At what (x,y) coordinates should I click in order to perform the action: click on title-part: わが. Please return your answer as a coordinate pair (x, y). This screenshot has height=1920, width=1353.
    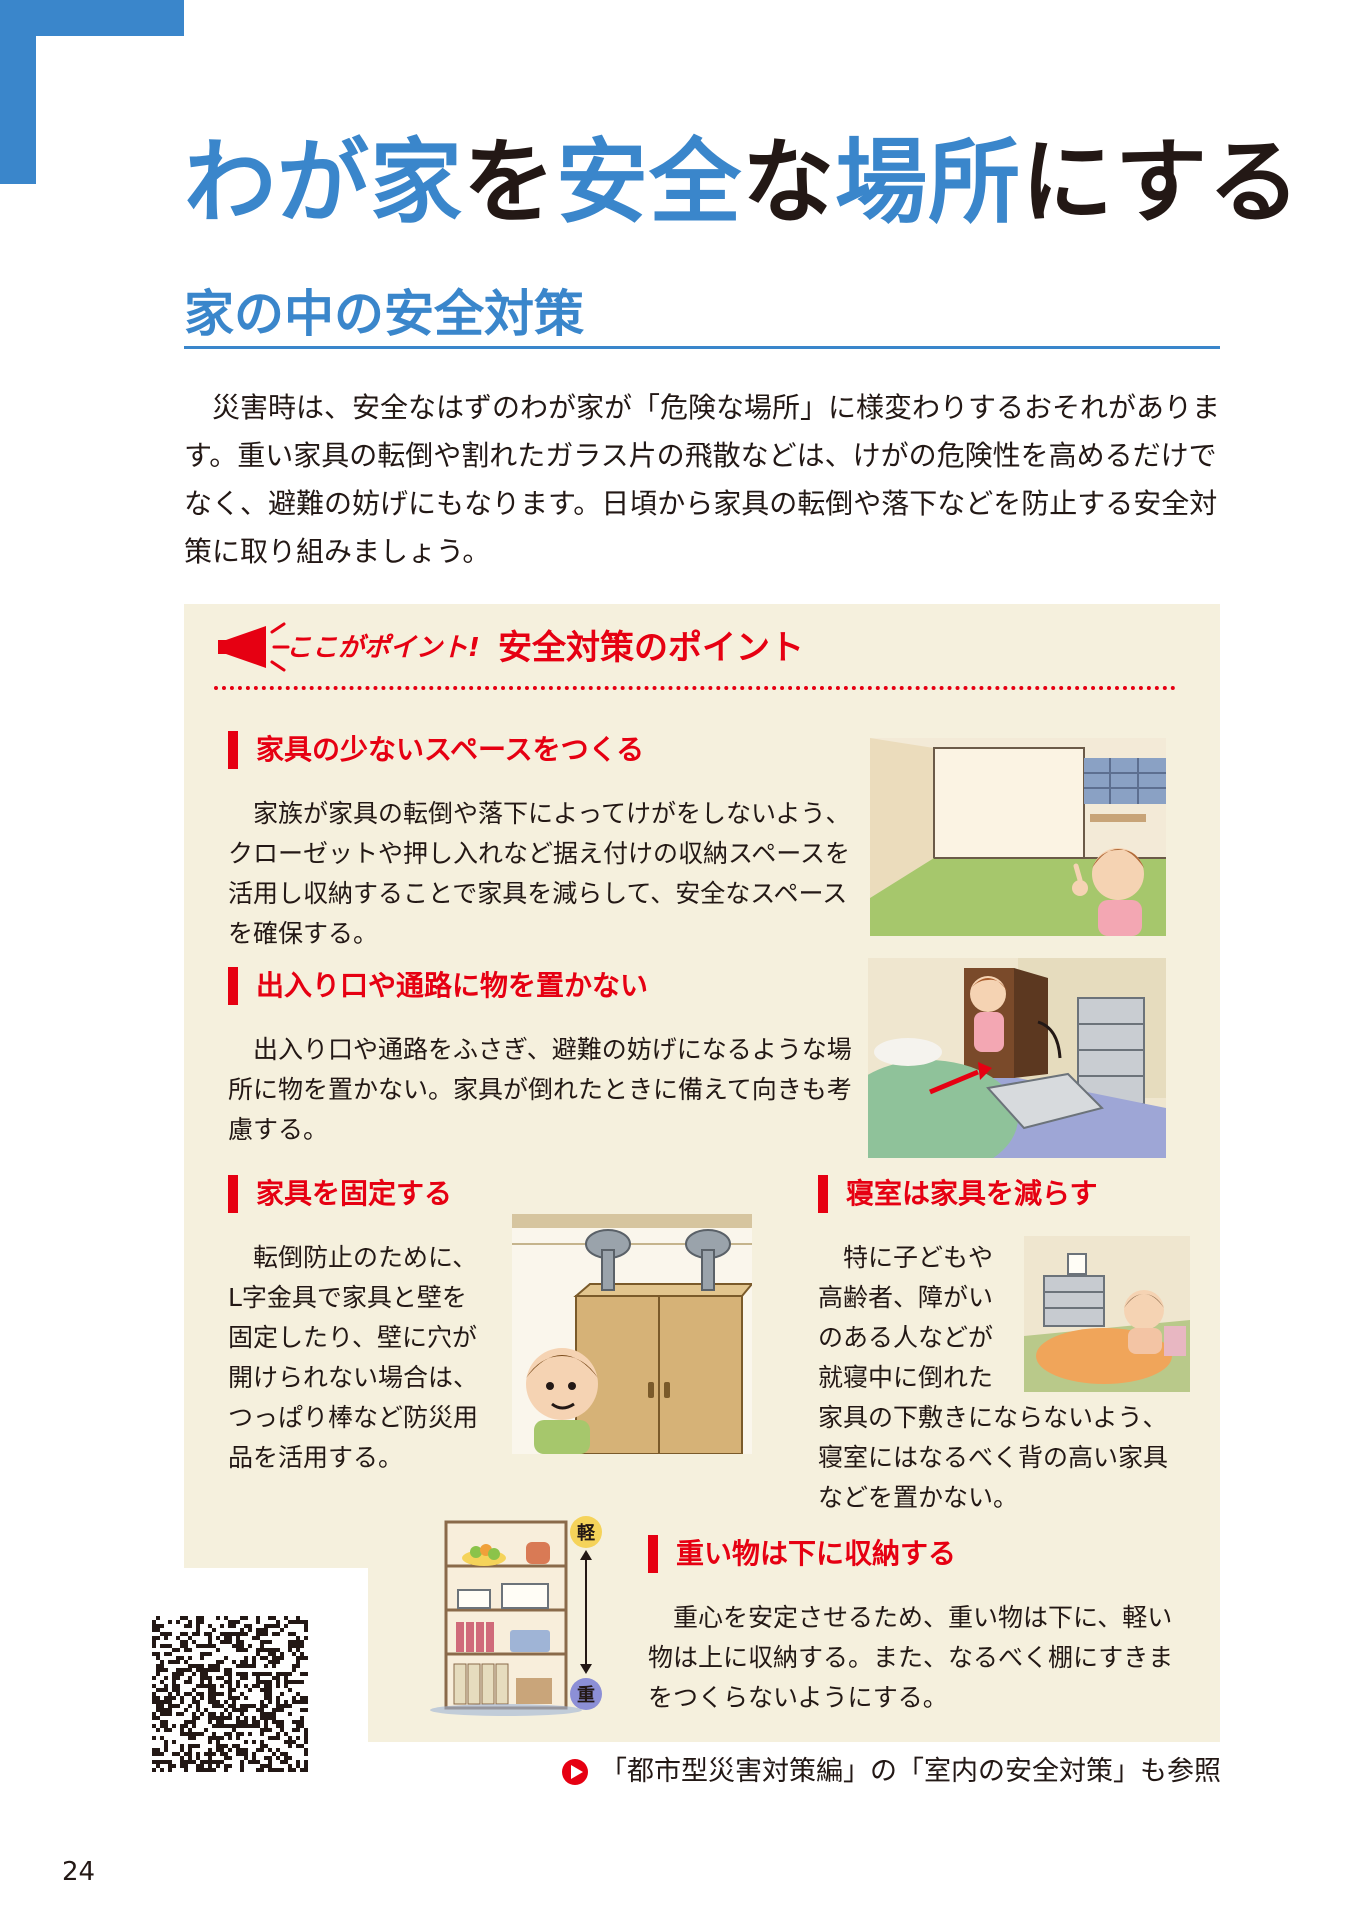
    Looking at the image, I should click on (277, 182).